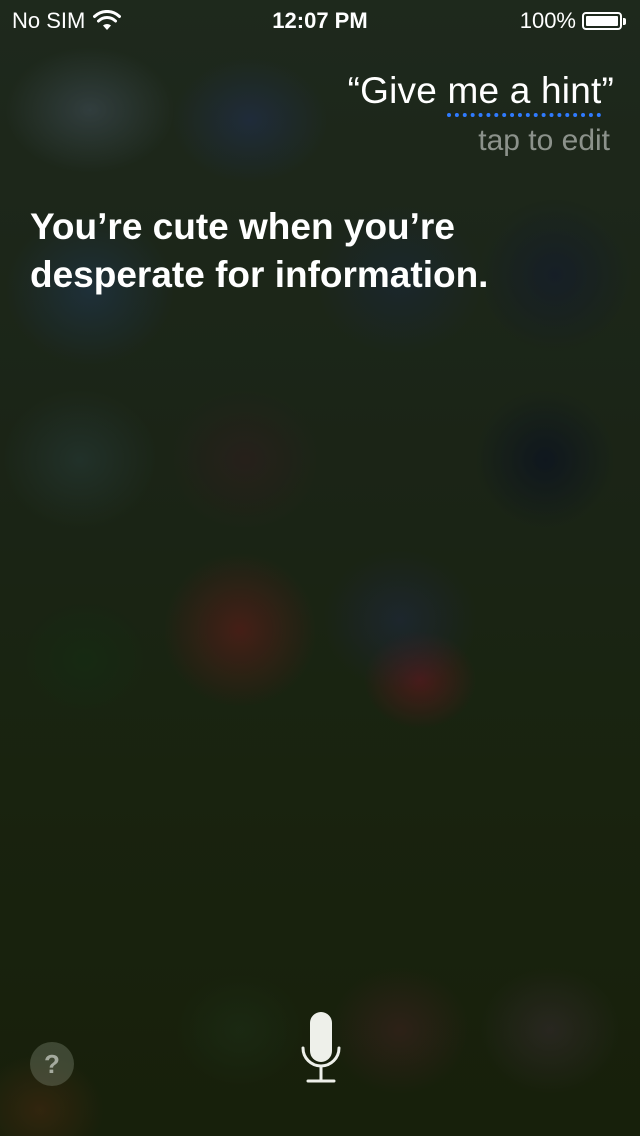 The height and width of the screenshot is (1136, 640). Describe the element at coordinates (524, 93) in the screenshot. I see `query-underlined-part: me a hint` at that location.